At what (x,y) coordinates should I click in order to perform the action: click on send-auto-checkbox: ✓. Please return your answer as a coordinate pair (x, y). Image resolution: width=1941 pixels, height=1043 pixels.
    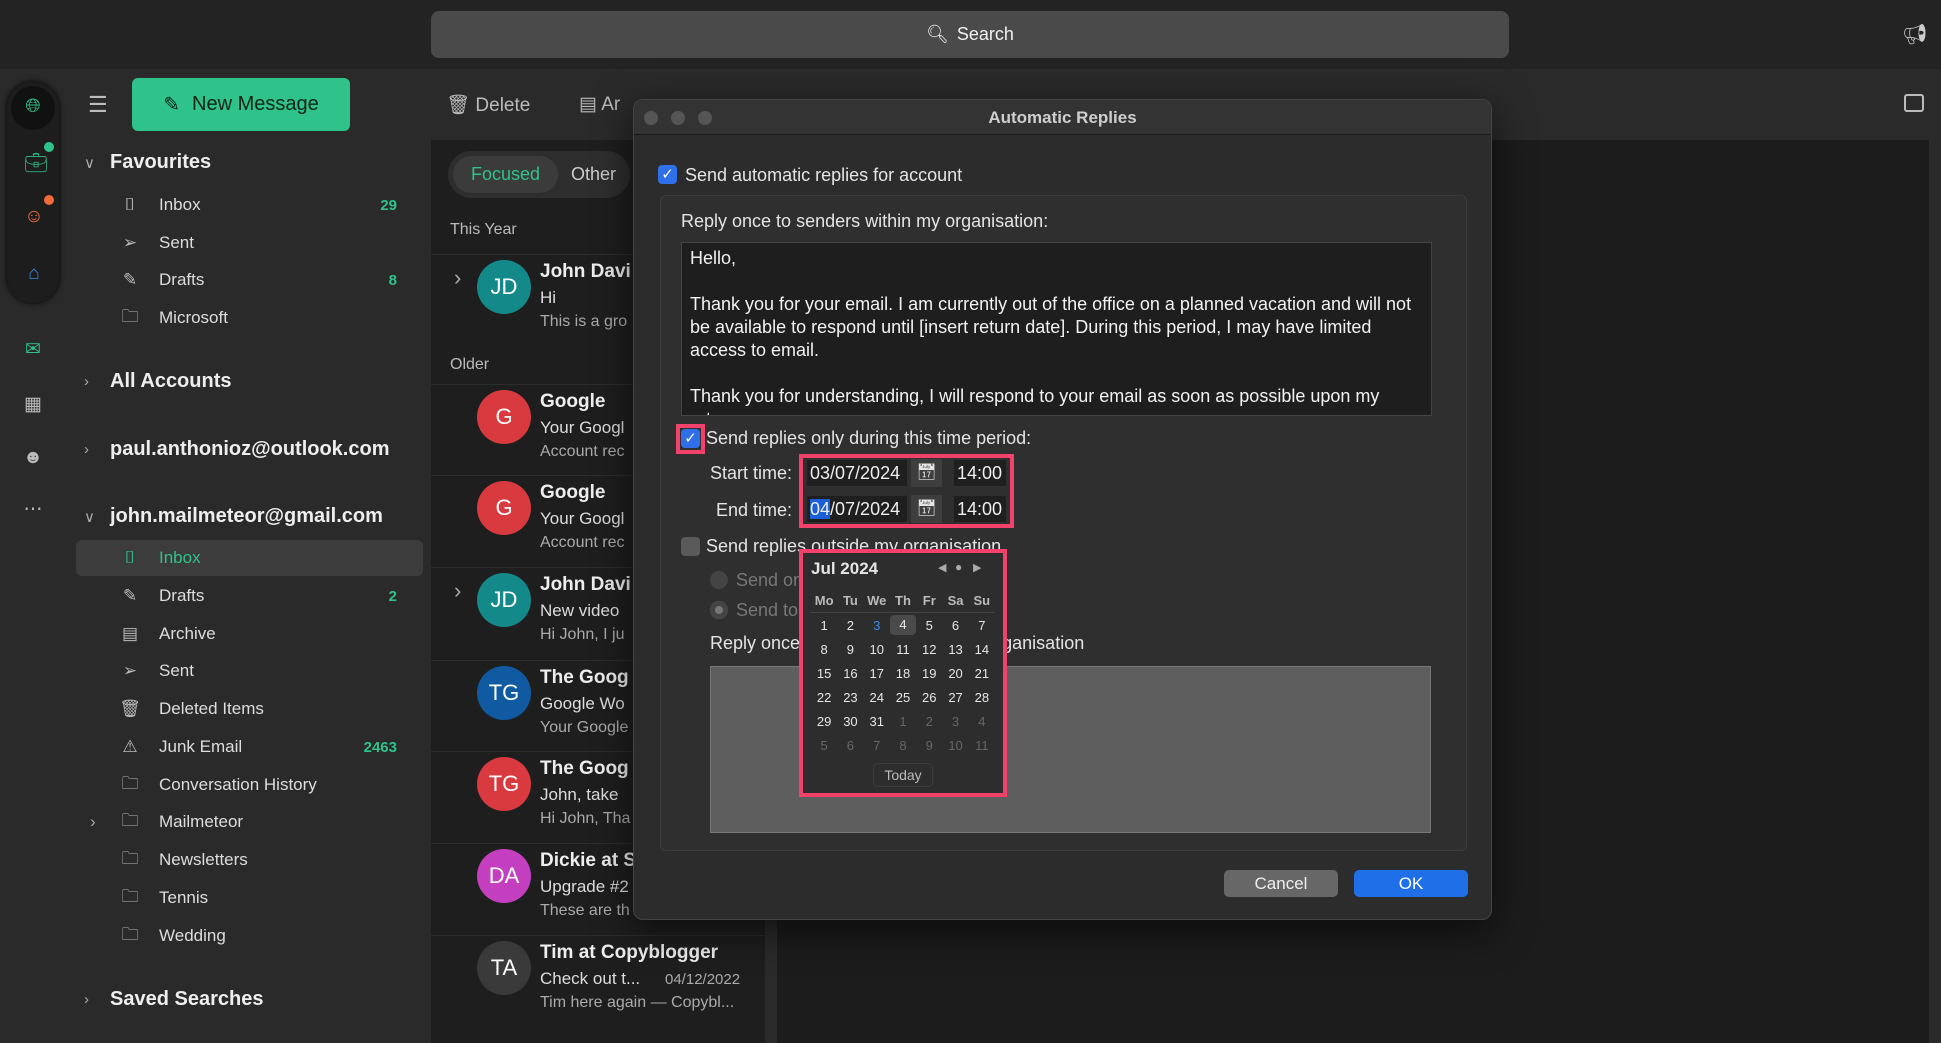
    Looking at the image, I should click on (667, 174).